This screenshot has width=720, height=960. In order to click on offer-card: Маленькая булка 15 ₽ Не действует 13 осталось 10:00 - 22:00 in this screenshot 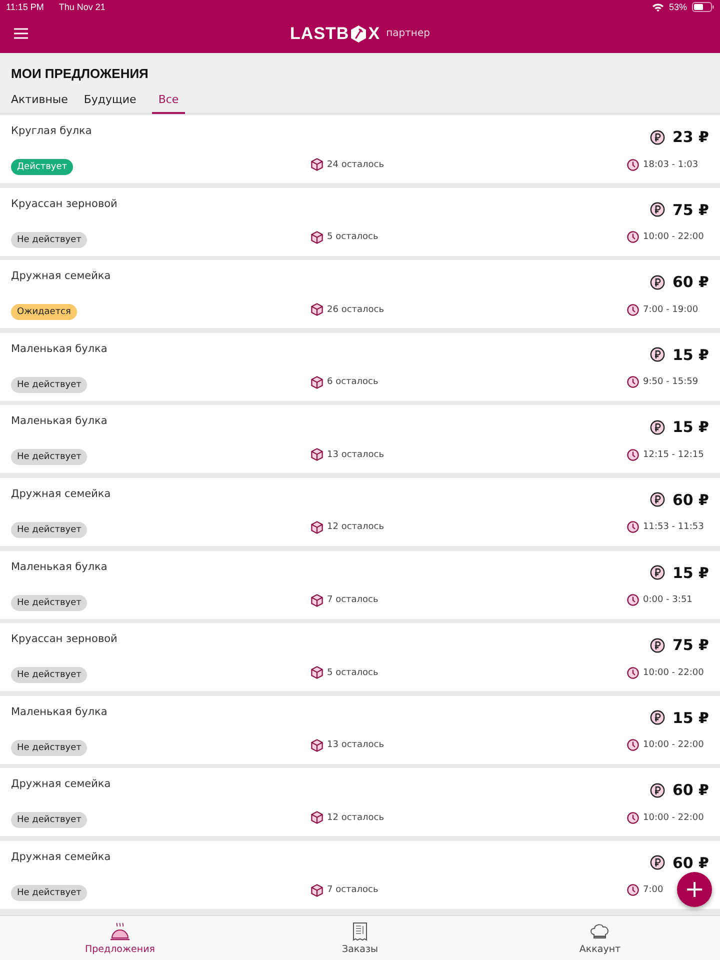, I will do `click(360, 730)`.